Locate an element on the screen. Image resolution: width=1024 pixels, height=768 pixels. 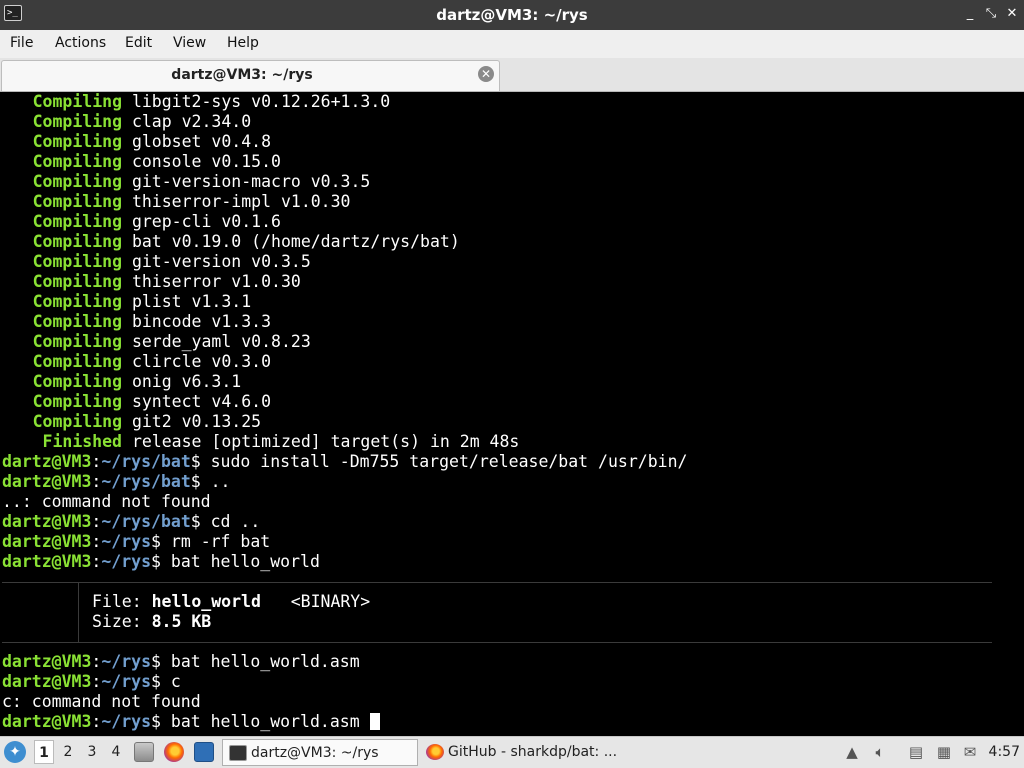
terminal-line: Compiling bincode v1.3.3 is located at coordinates (136, 322).